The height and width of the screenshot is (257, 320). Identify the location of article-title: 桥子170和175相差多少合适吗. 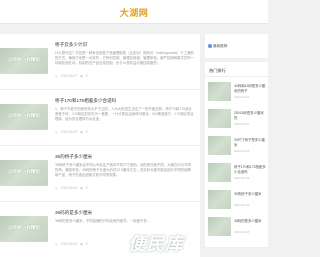
(85, 101).